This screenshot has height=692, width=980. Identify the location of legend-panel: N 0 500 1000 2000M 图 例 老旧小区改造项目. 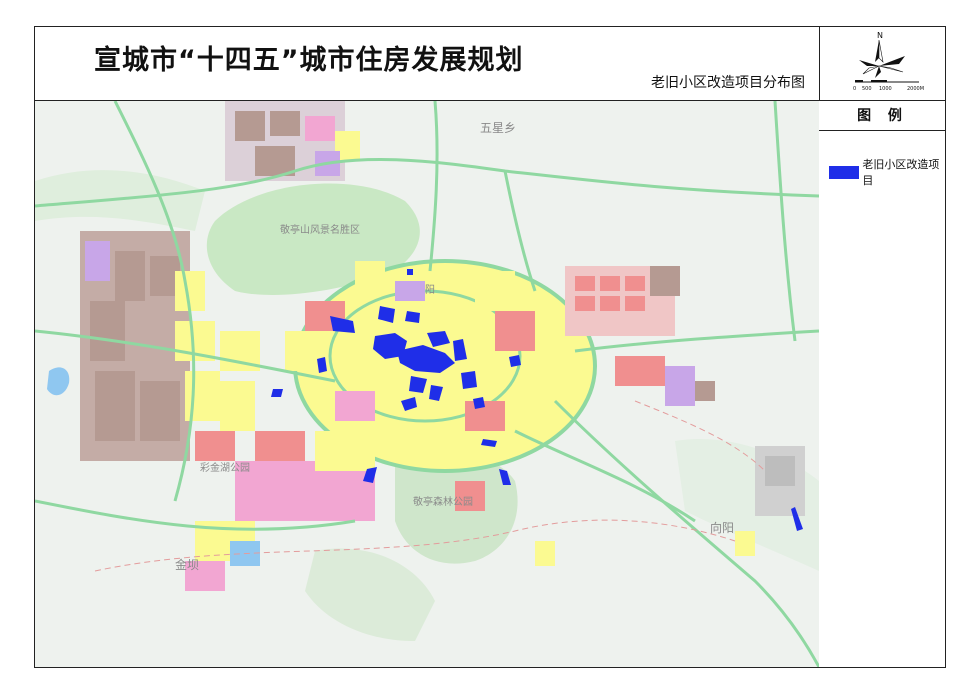
(882, 347).